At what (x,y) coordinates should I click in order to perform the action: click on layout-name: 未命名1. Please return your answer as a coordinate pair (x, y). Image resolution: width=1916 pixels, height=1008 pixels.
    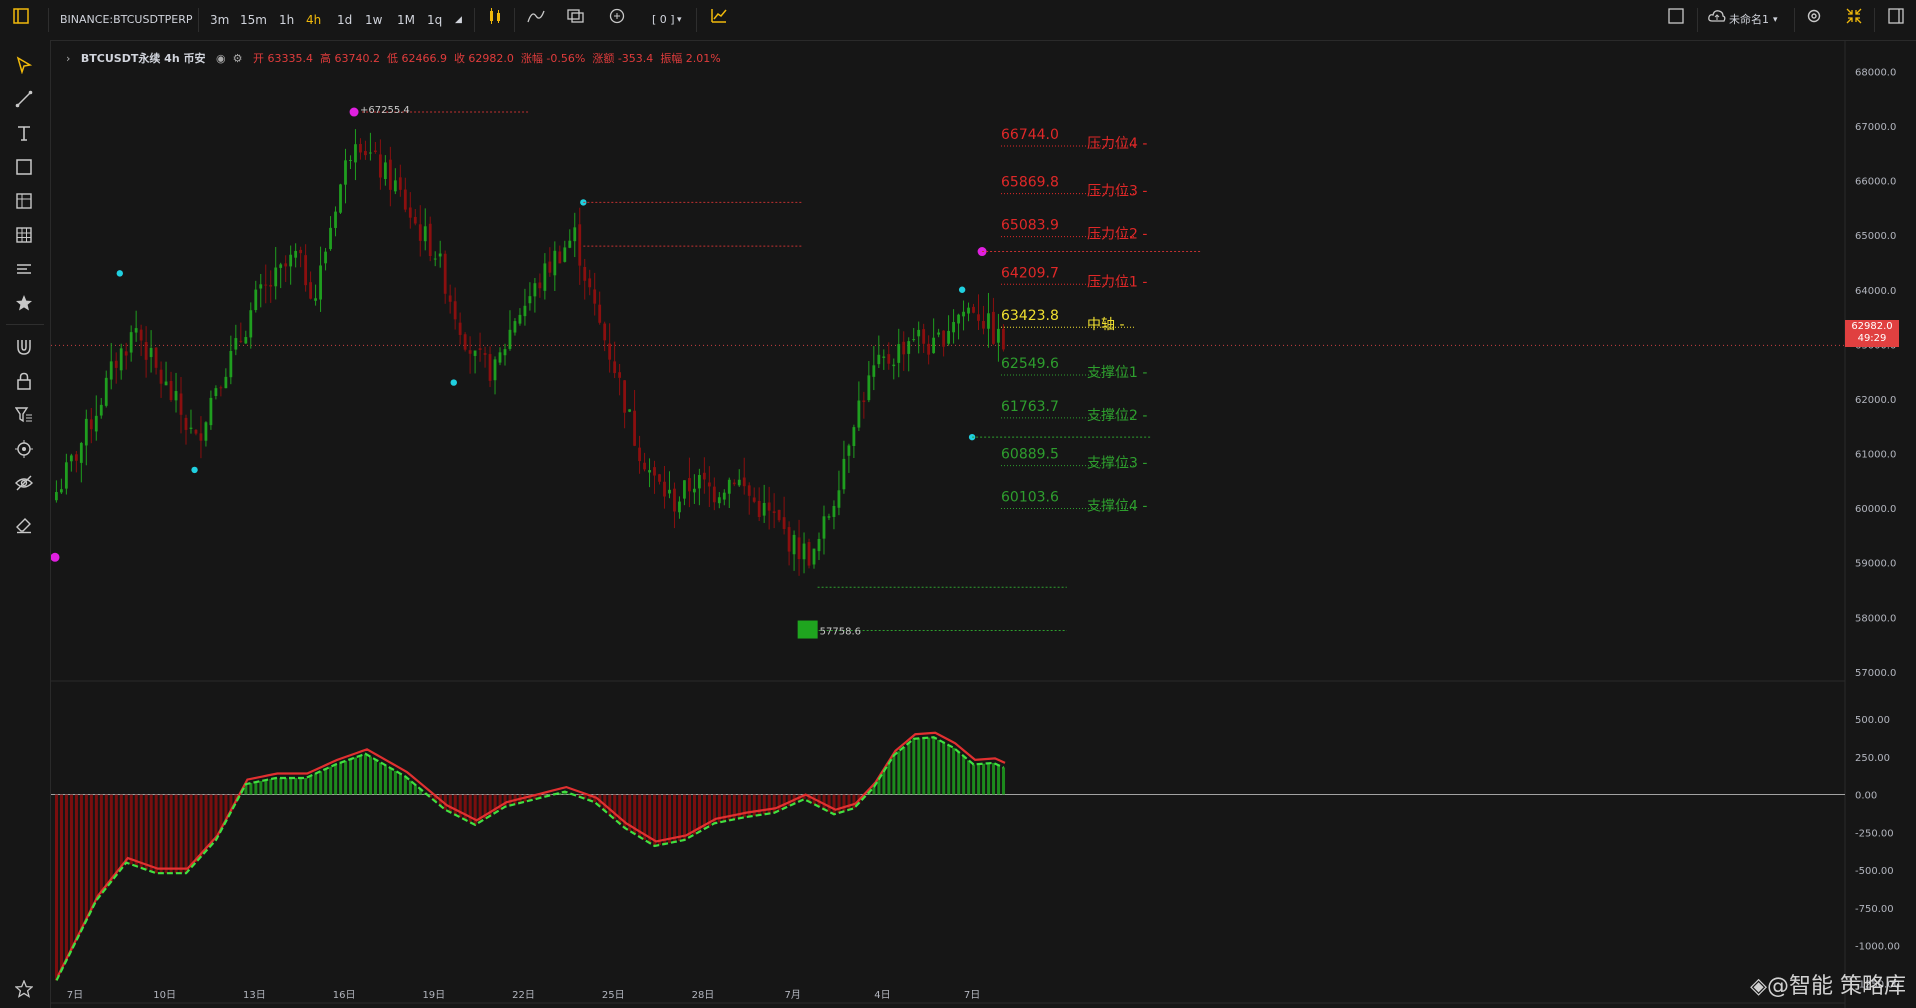
    Looking at the image, I should click on (1749, 20).